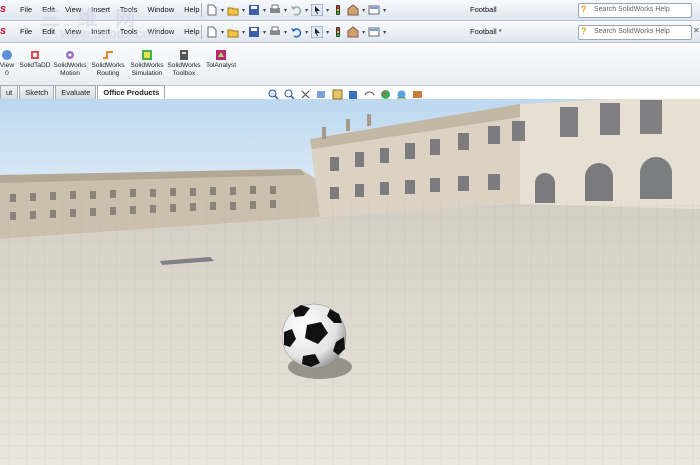 This screenshot has width=700, height=465. What do you see at coordinates (108, 69) in the screenshot?
I see `ribbon-label: SolidWorks Routing` at bounding box center [108, 69].